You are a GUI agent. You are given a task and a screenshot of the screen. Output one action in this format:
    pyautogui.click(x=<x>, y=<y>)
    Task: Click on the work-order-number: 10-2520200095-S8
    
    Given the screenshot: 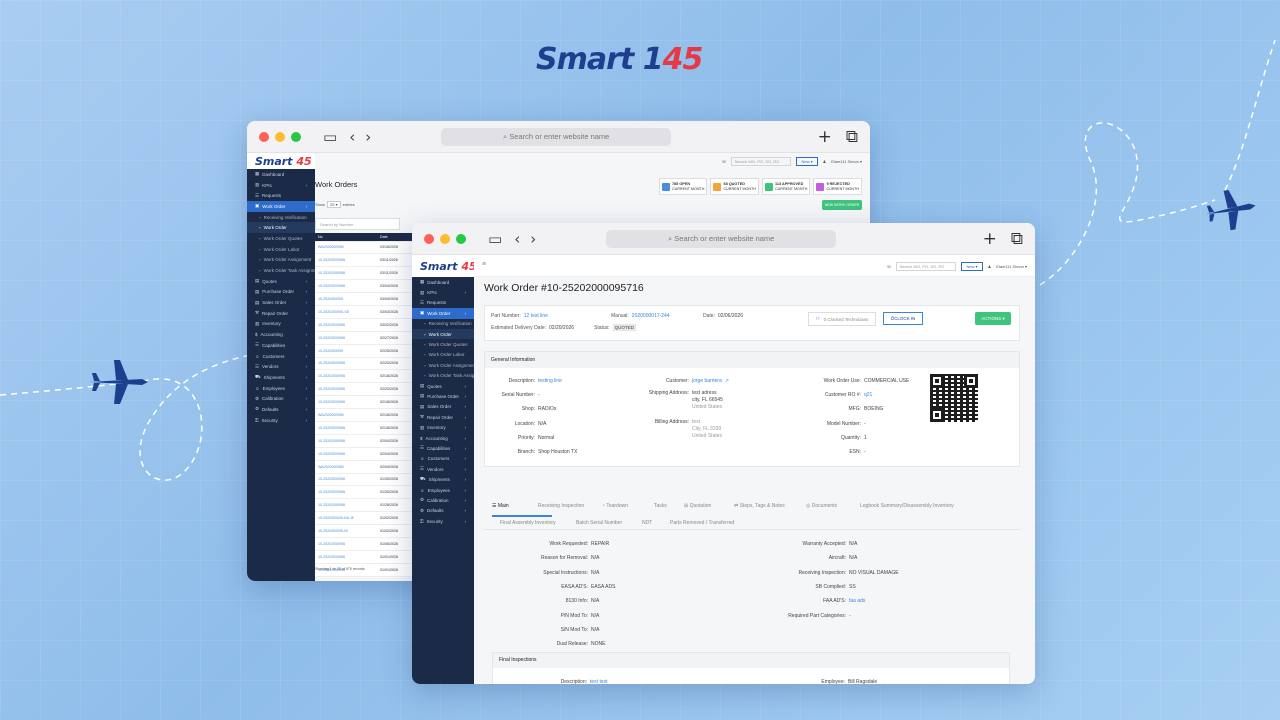 What is the action you would take?
    pyautogui.click(x=346, y=312)
    